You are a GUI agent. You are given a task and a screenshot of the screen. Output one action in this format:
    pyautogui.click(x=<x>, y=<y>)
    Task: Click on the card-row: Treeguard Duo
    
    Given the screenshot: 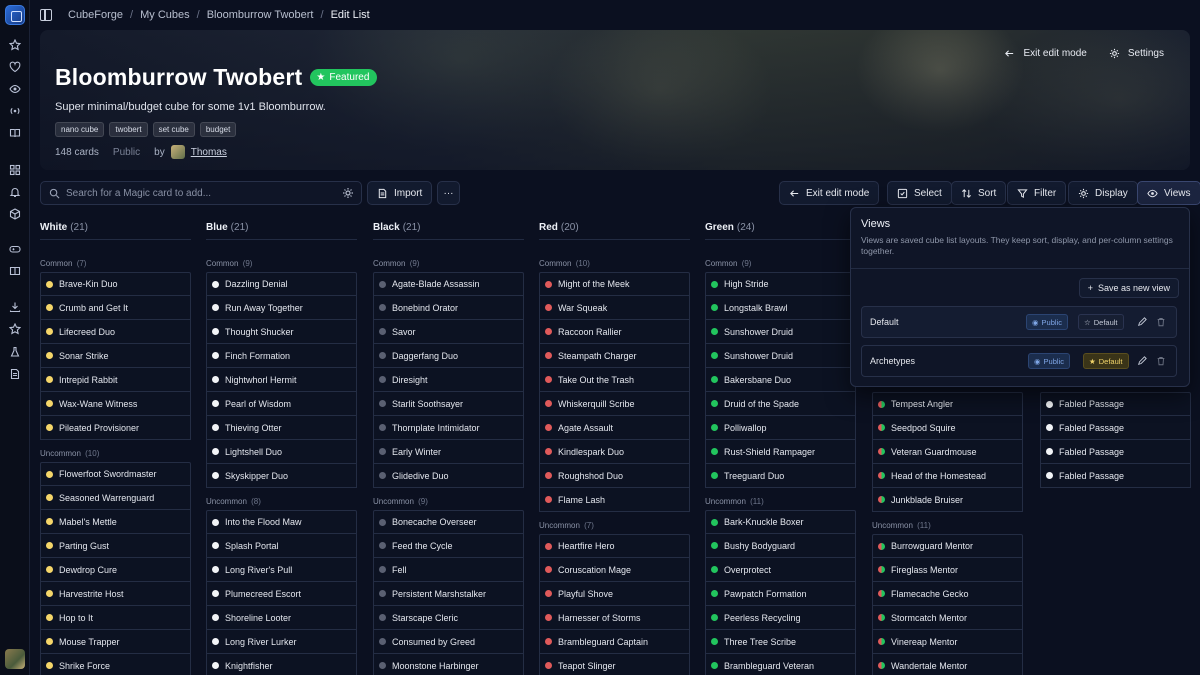 What is the action you would take?
    pyautogui.click(x=780, y=476)
    